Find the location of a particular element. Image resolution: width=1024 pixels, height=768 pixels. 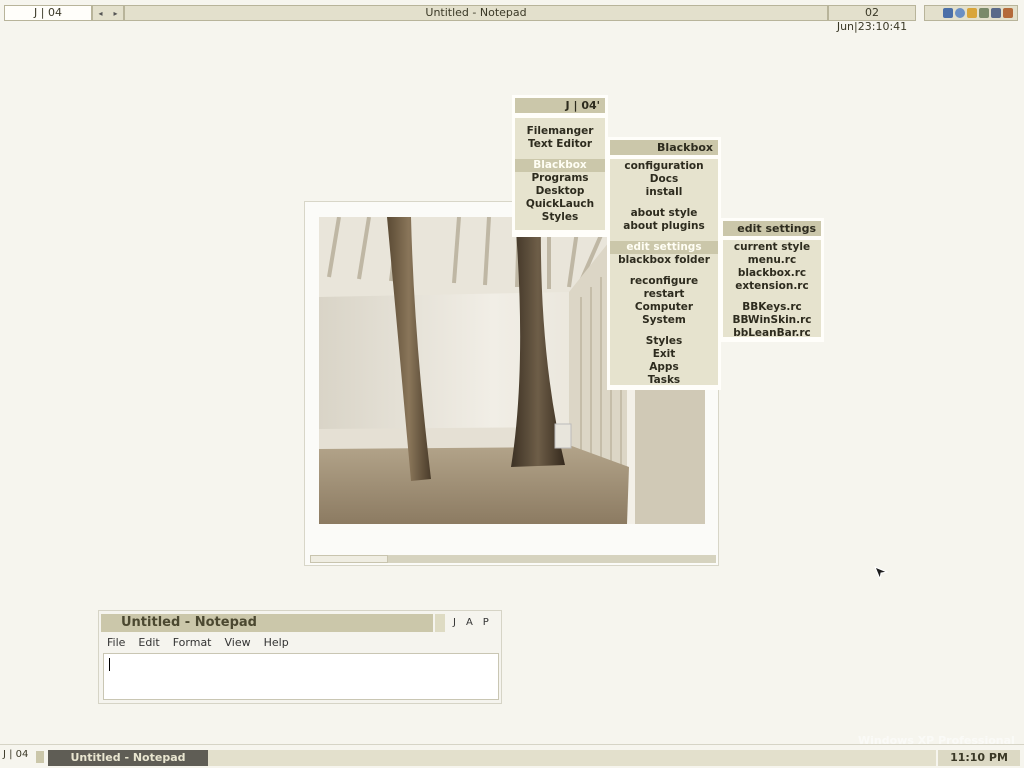

menu-view: View is located at coordinates (238, 643).